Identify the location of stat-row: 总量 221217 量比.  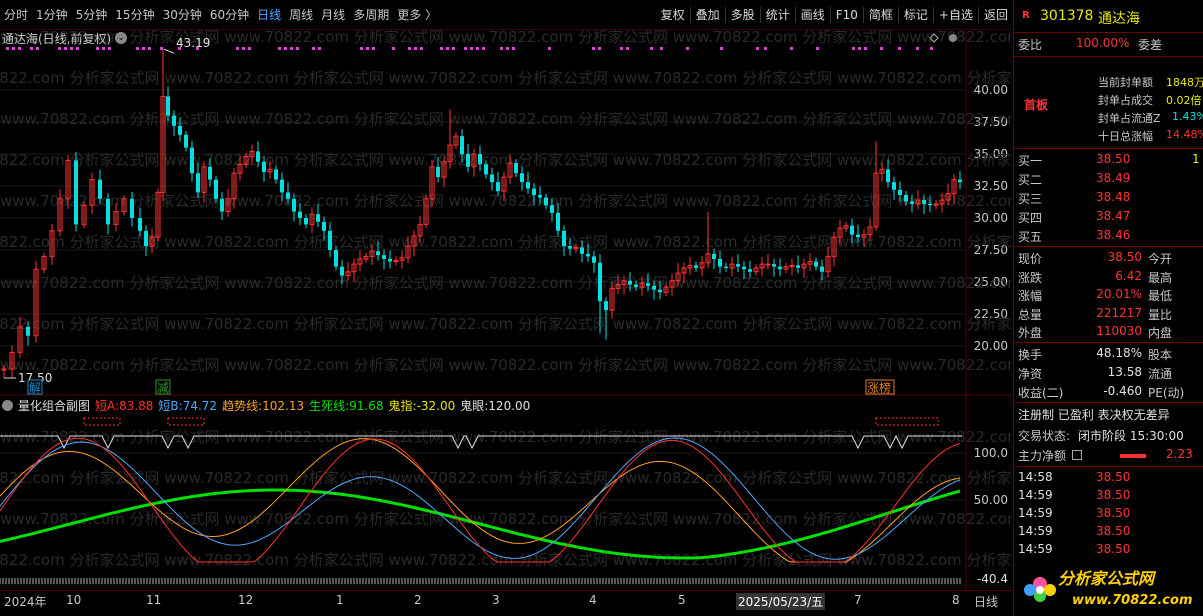
(1108, 315).